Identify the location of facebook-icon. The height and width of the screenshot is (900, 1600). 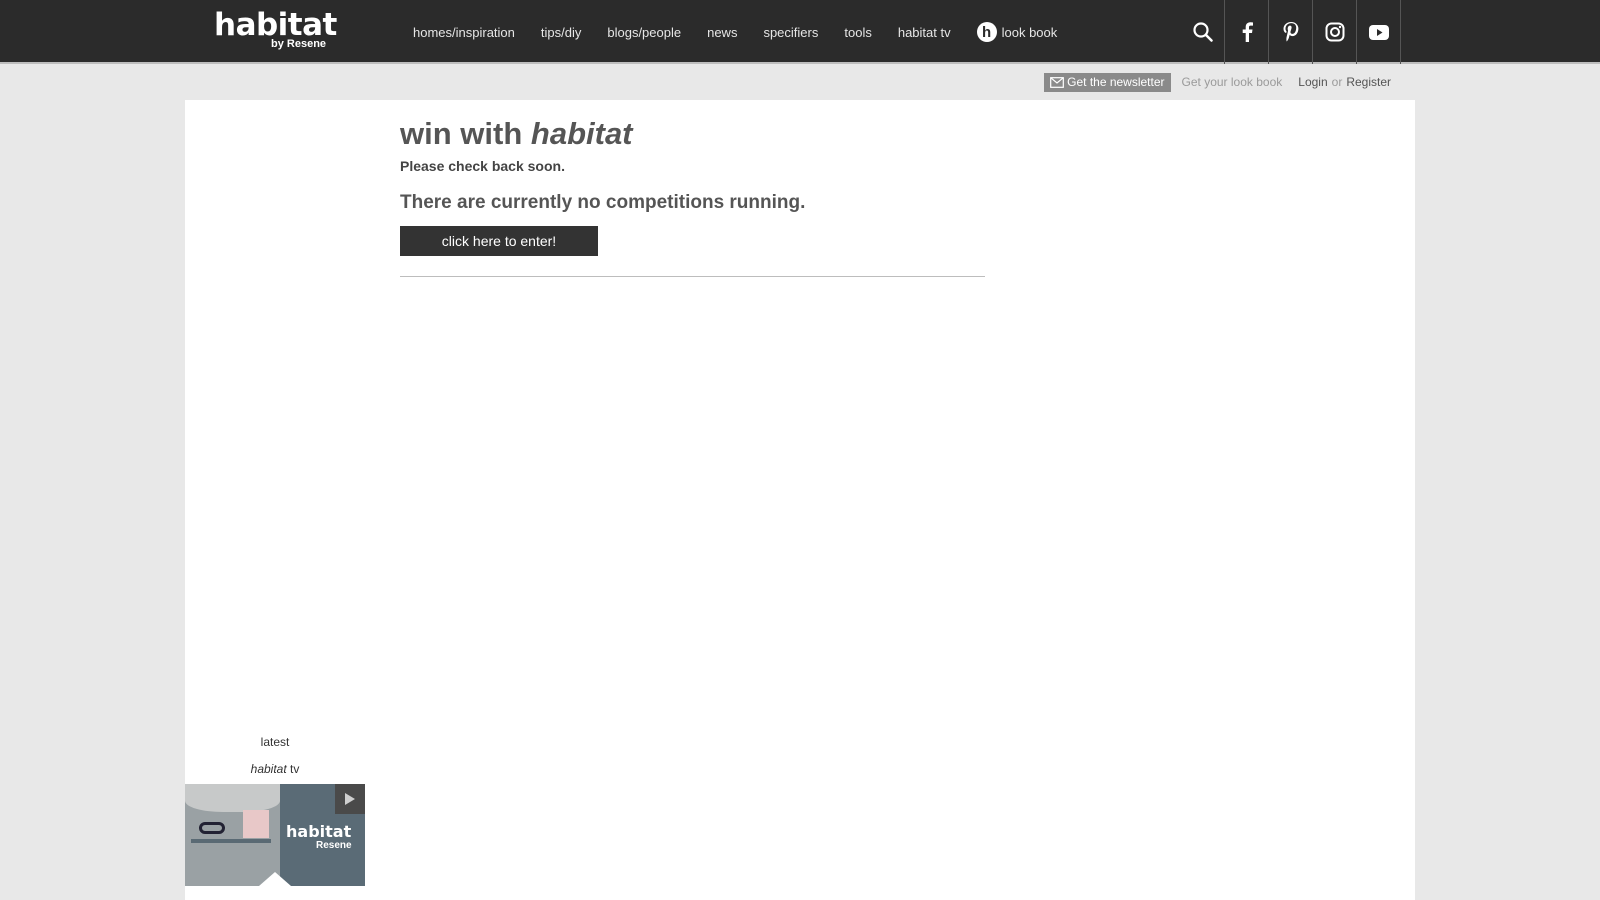
(1247, 32).